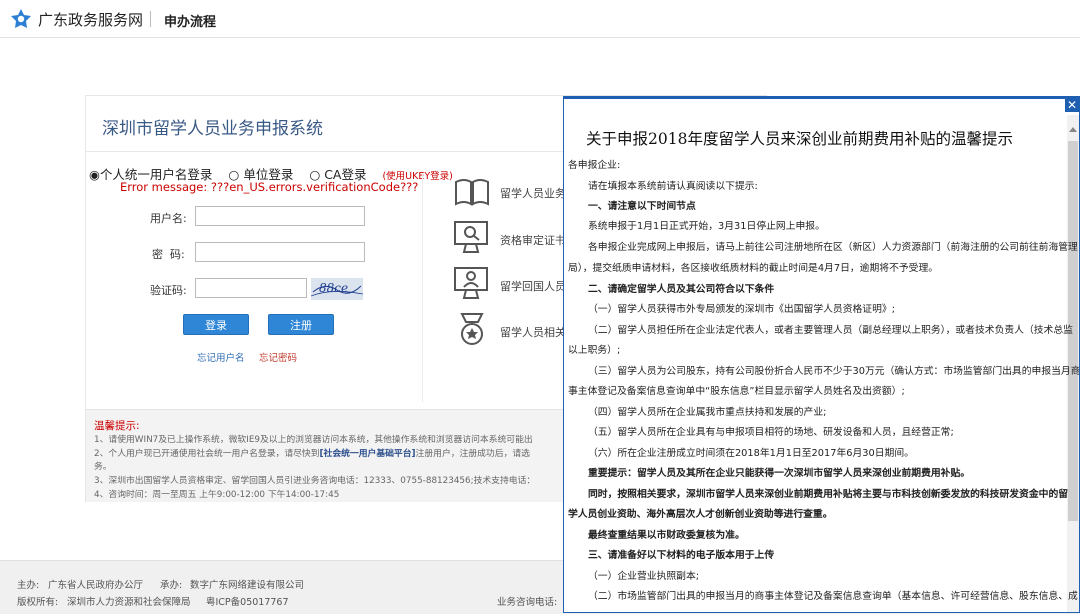 This screenshot has width=1080, height=614. Describe the element at coordinates (278, 357) in the screenshot. I see `forgot-password-link: 忘记密码` at that location.